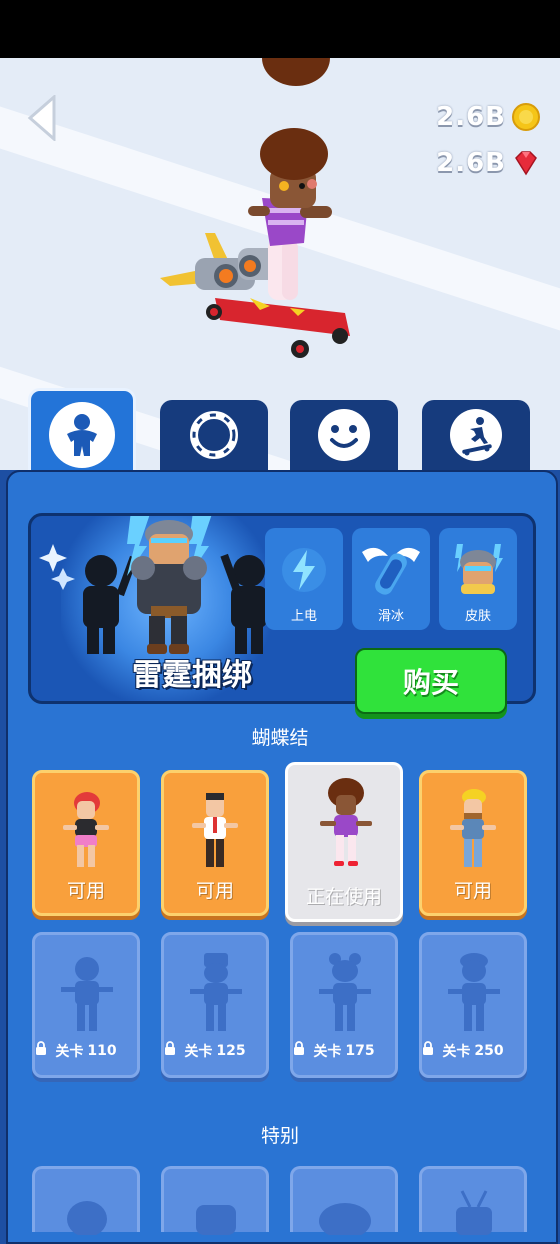  I want to click on perk-label: 上电, so click(303, 616).